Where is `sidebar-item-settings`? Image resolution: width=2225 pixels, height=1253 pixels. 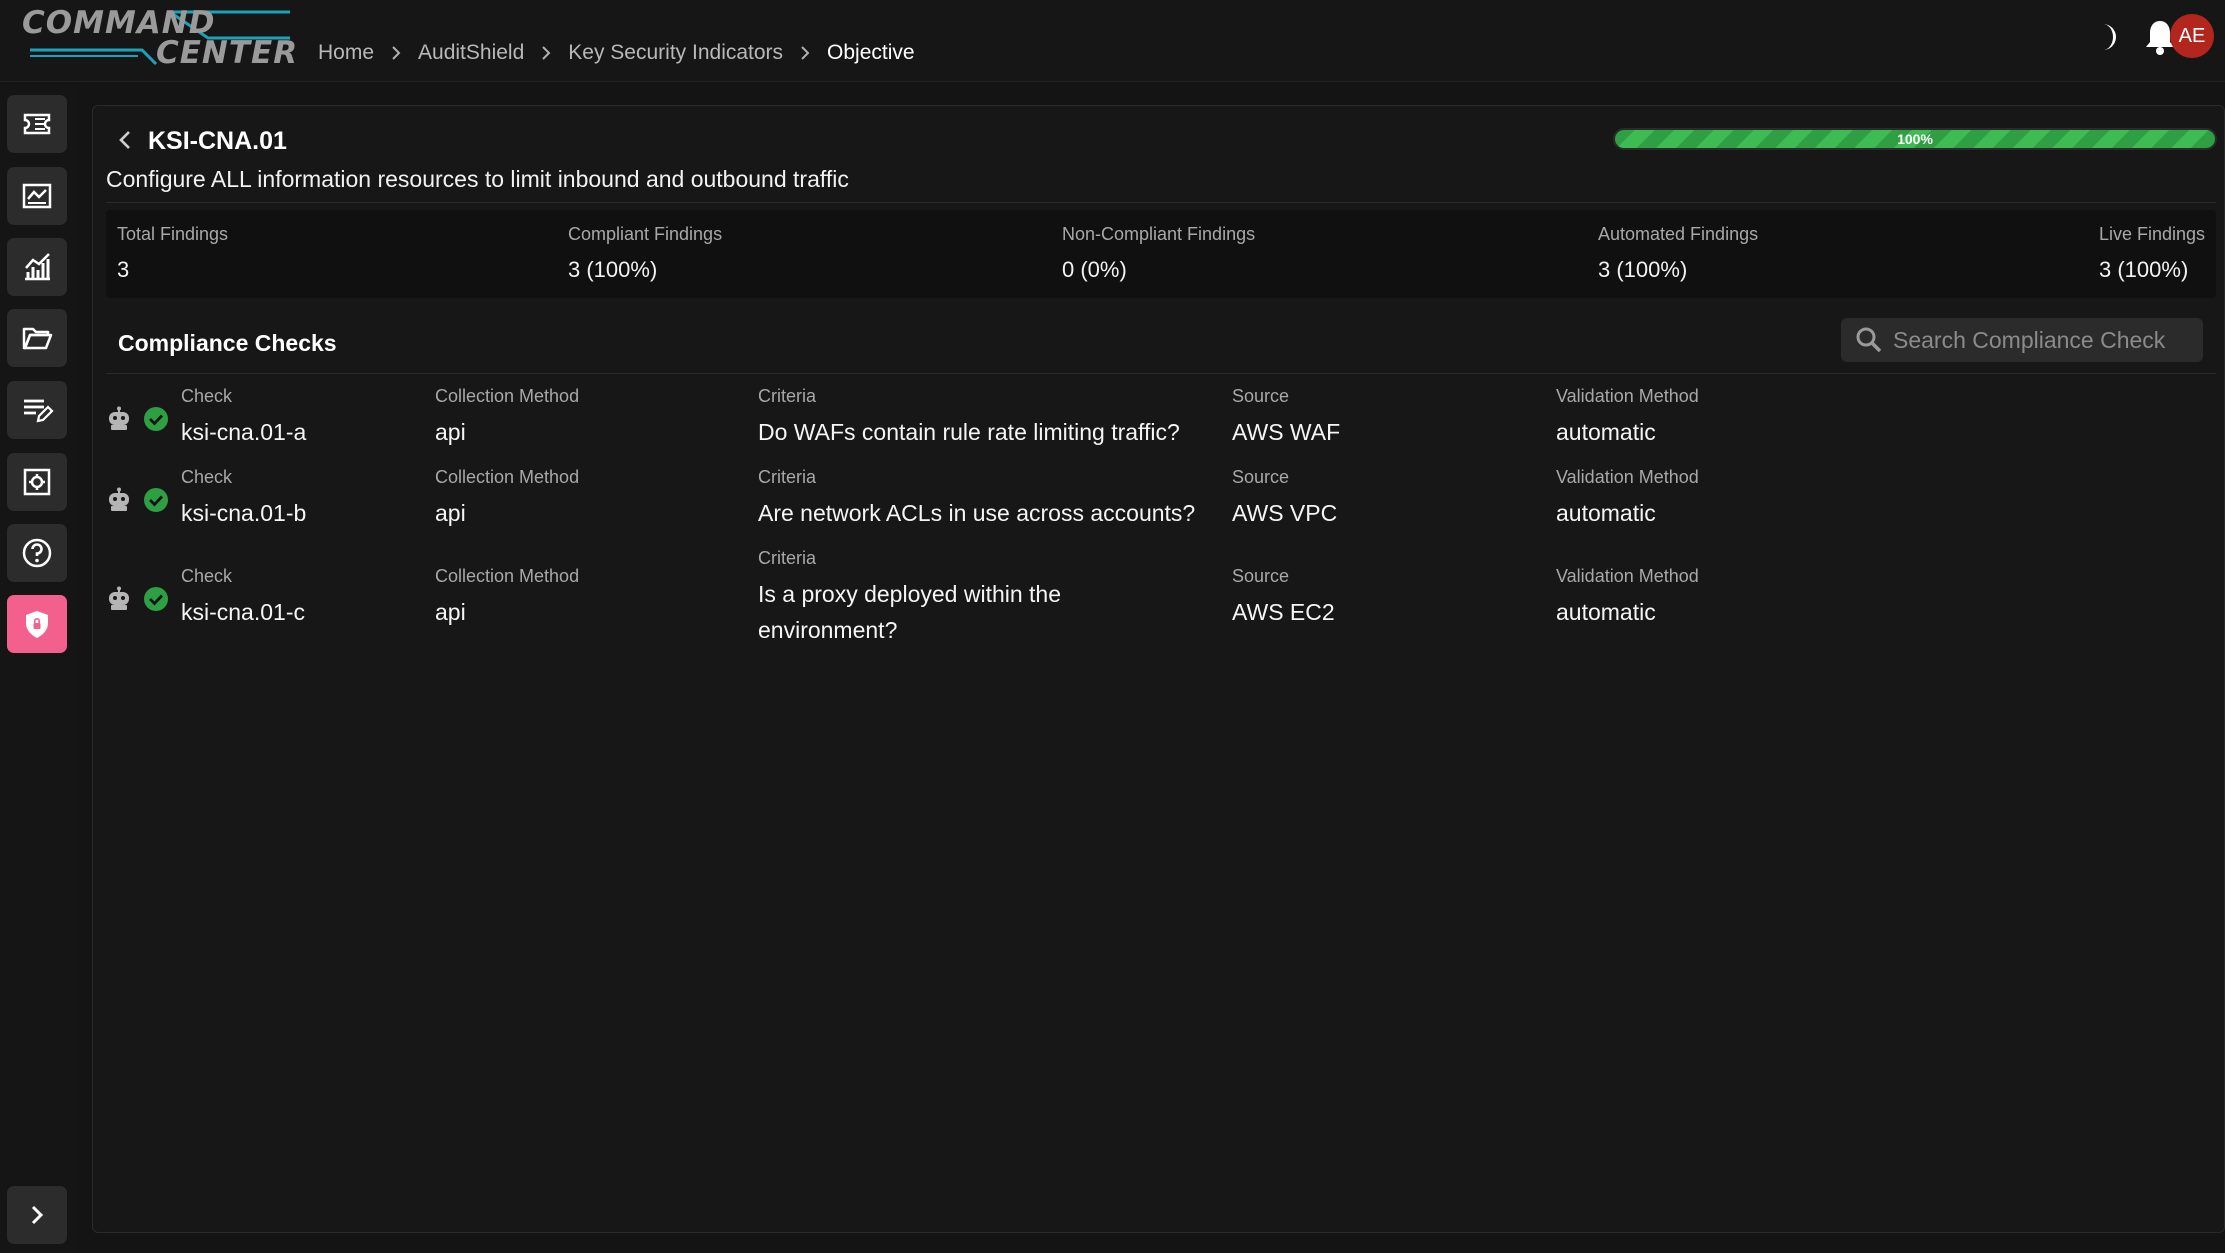 sidebar-item-settings is located at coordinates (37, 482).